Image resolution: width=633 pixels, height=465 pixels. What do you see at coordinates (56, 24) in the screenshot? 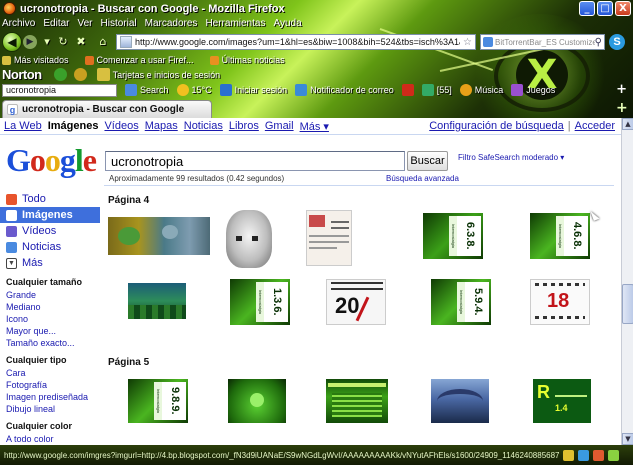
I see `menu-editar: Editar` at bounding box center [56, 24].